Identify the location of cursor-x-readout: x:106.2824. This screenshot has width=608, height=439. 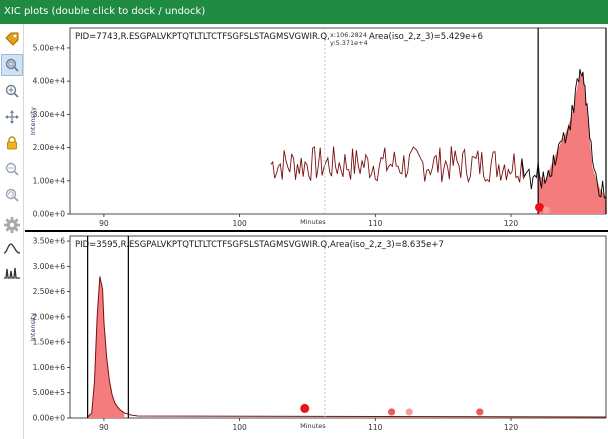
(348, 35).